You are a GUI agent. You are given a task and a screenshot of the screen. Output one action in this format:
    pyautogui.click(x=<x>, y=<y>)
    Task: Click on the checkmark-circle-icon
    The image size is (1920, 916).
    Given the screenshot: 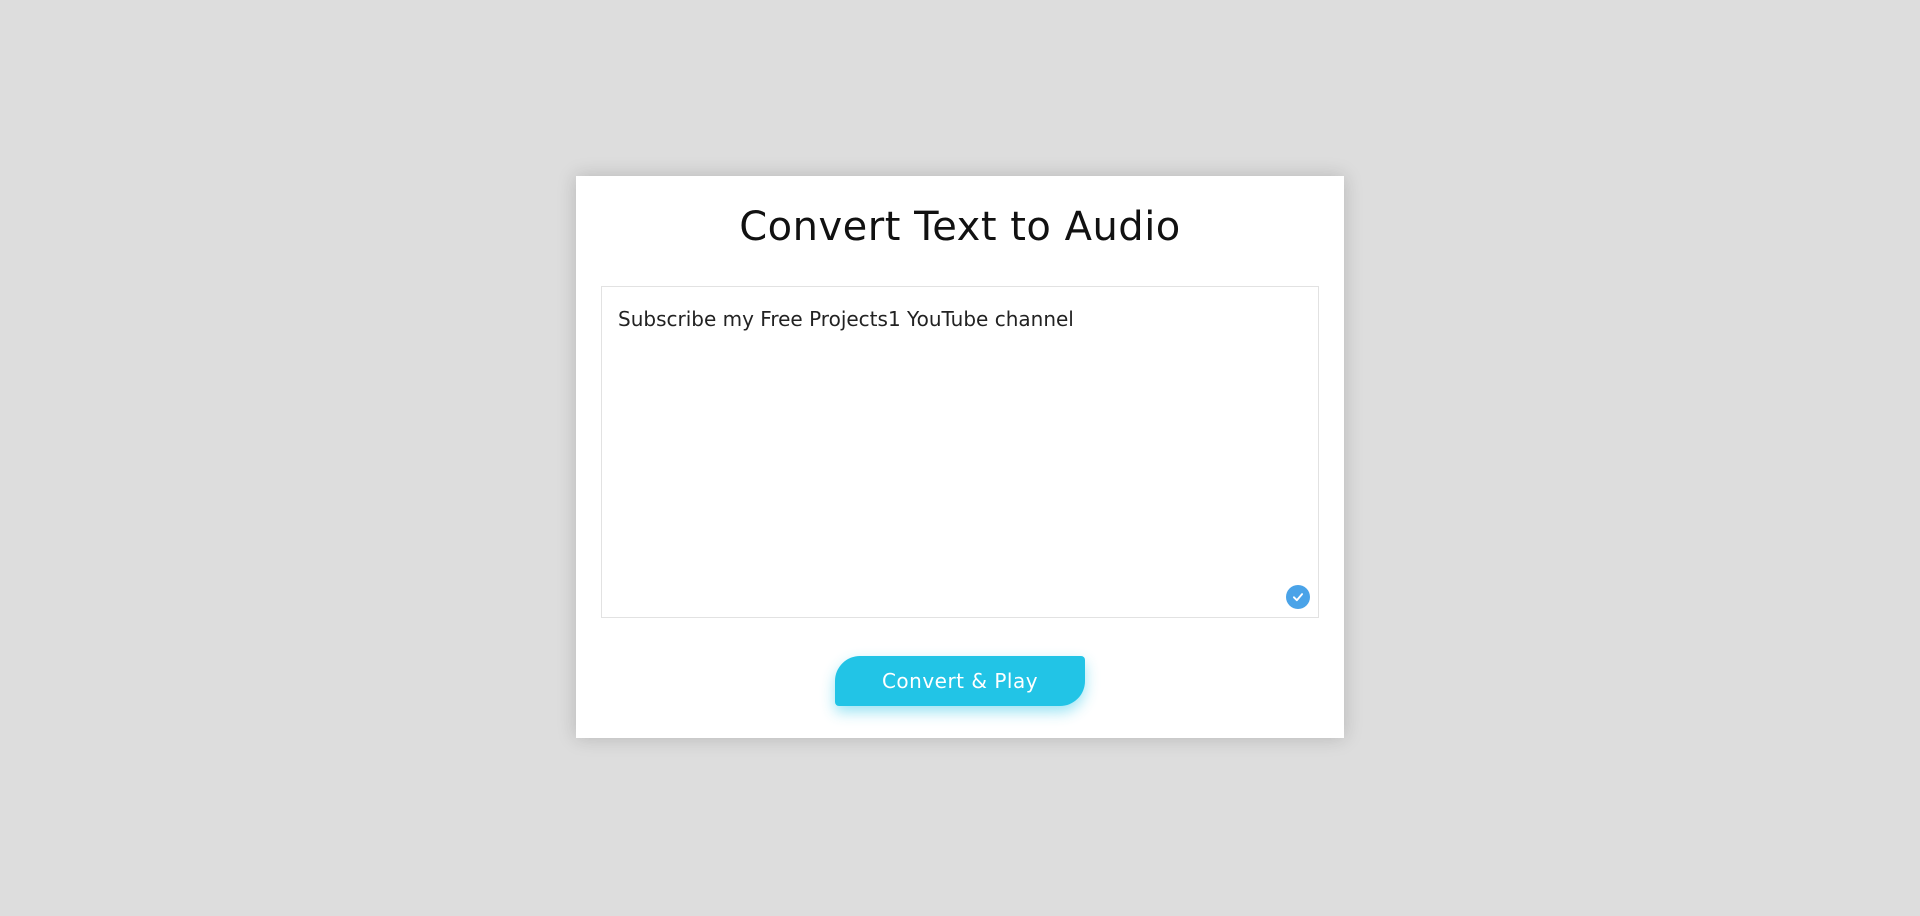 What is the action you would take?
    pyautogui.click(x=1298, y=597)
    